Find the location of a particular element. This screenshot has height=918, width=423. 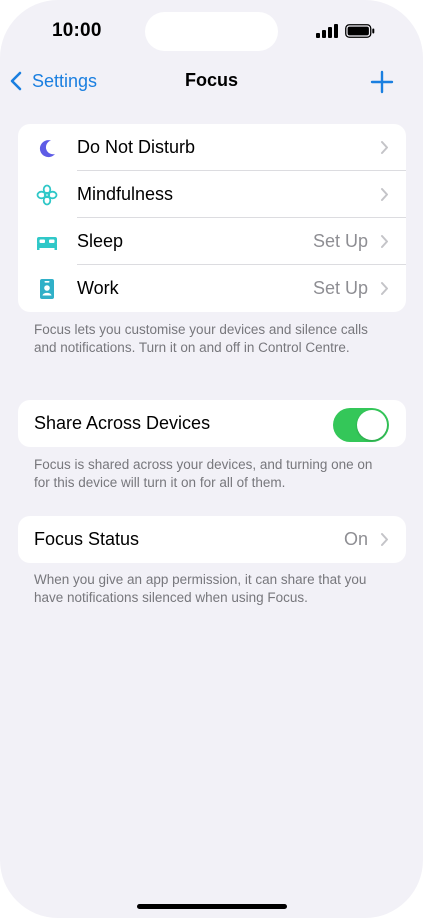

share-across-devices-group: Share Across Devices is located at coordinates (212, 423).